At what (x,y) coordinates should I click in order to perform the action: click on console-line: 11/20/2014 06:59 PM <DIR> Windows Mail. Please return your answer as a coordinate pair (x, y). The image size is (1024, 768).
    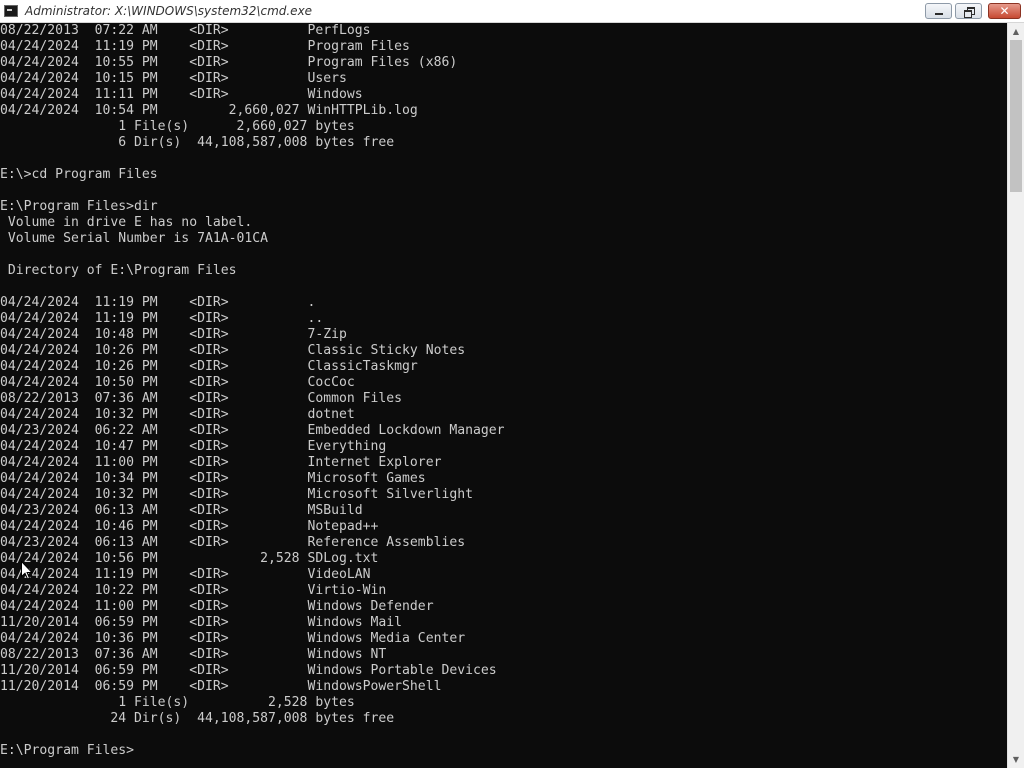
    Looking at the image, I should click on (201, 622).